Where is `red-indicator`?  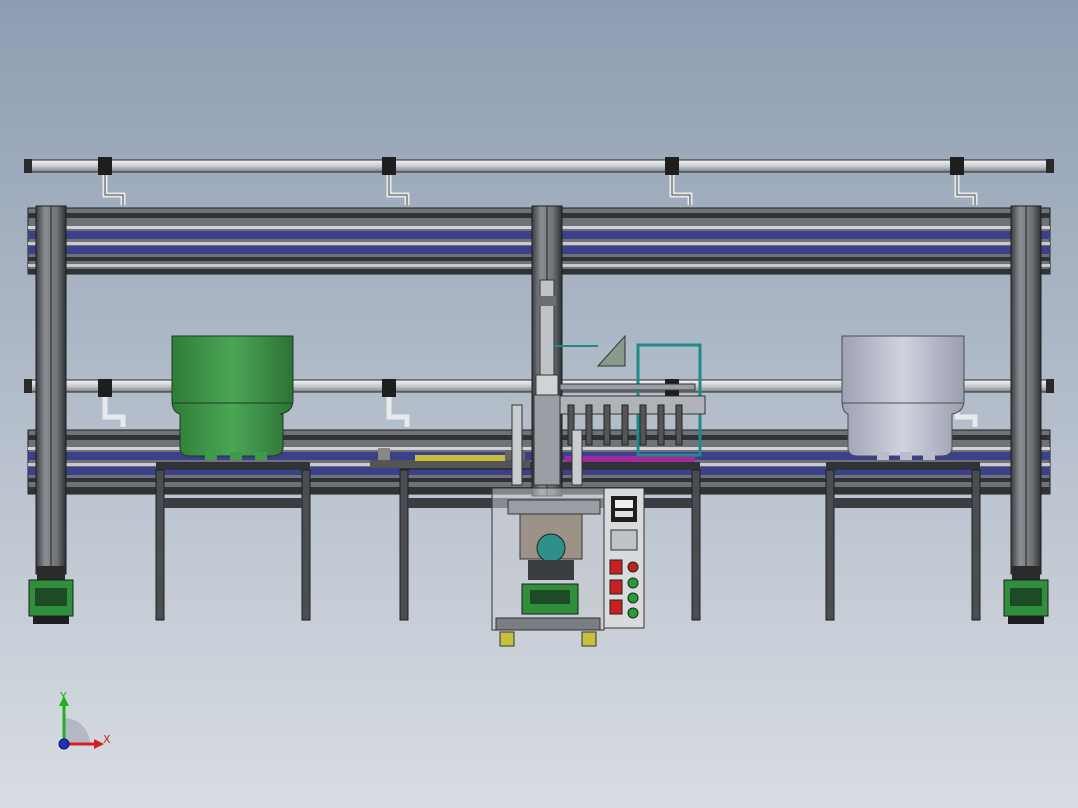
red-indicator is located at coordinates (633, 567).